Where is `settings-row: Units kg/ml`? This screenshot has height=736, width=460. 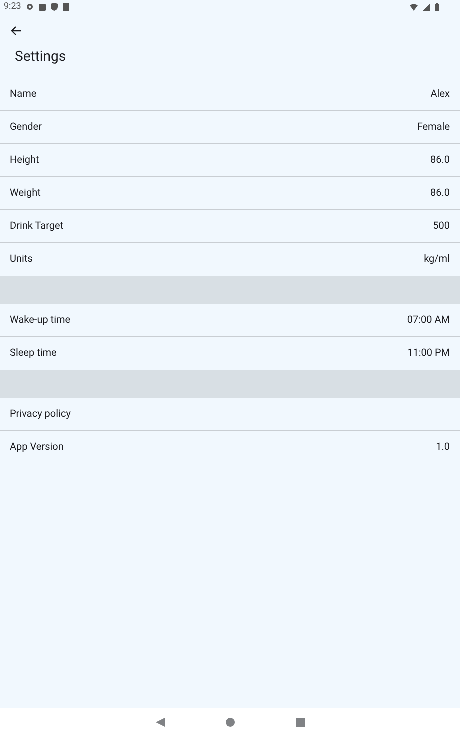 settings-row: Units kg/ml is located at coordinates (230, 259).